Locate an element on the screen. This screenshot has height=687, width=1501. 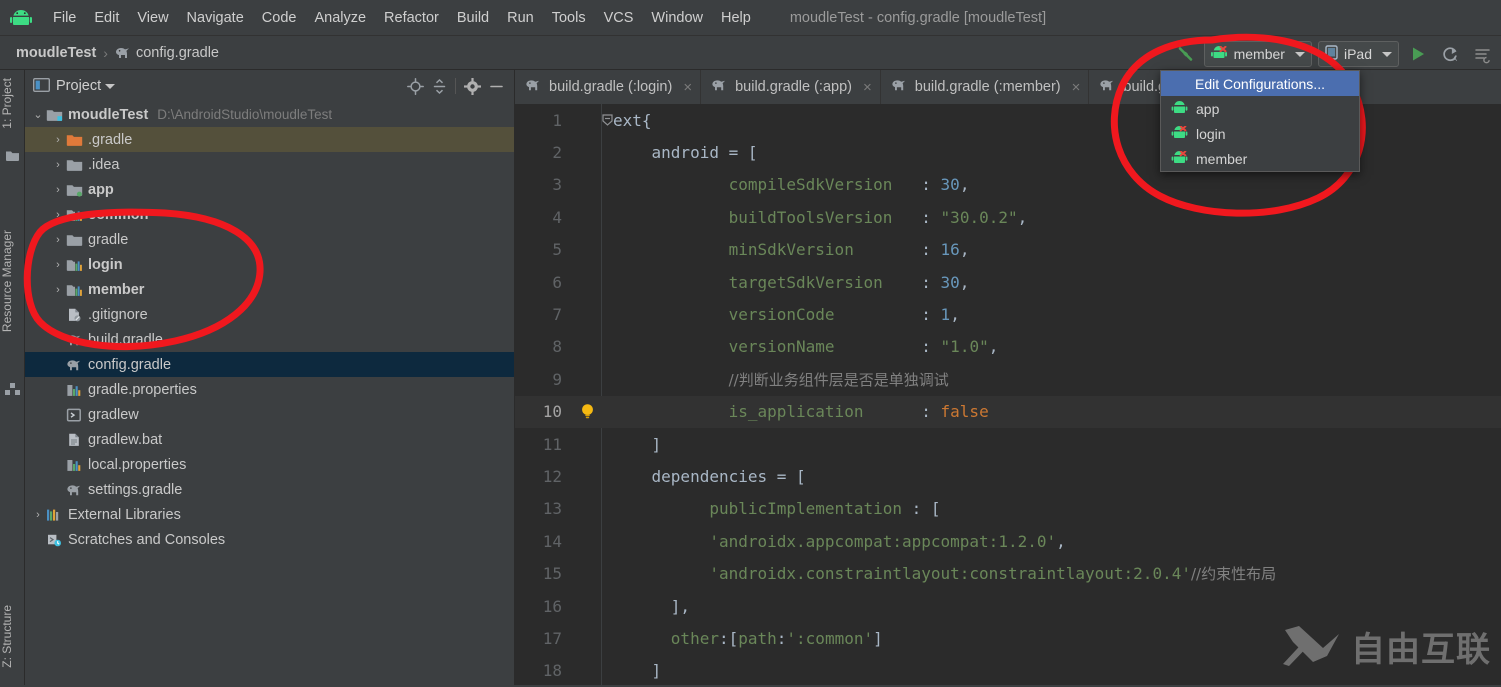
editor-tab: build.gradle (:app)× is located at coordinates (791, 87).